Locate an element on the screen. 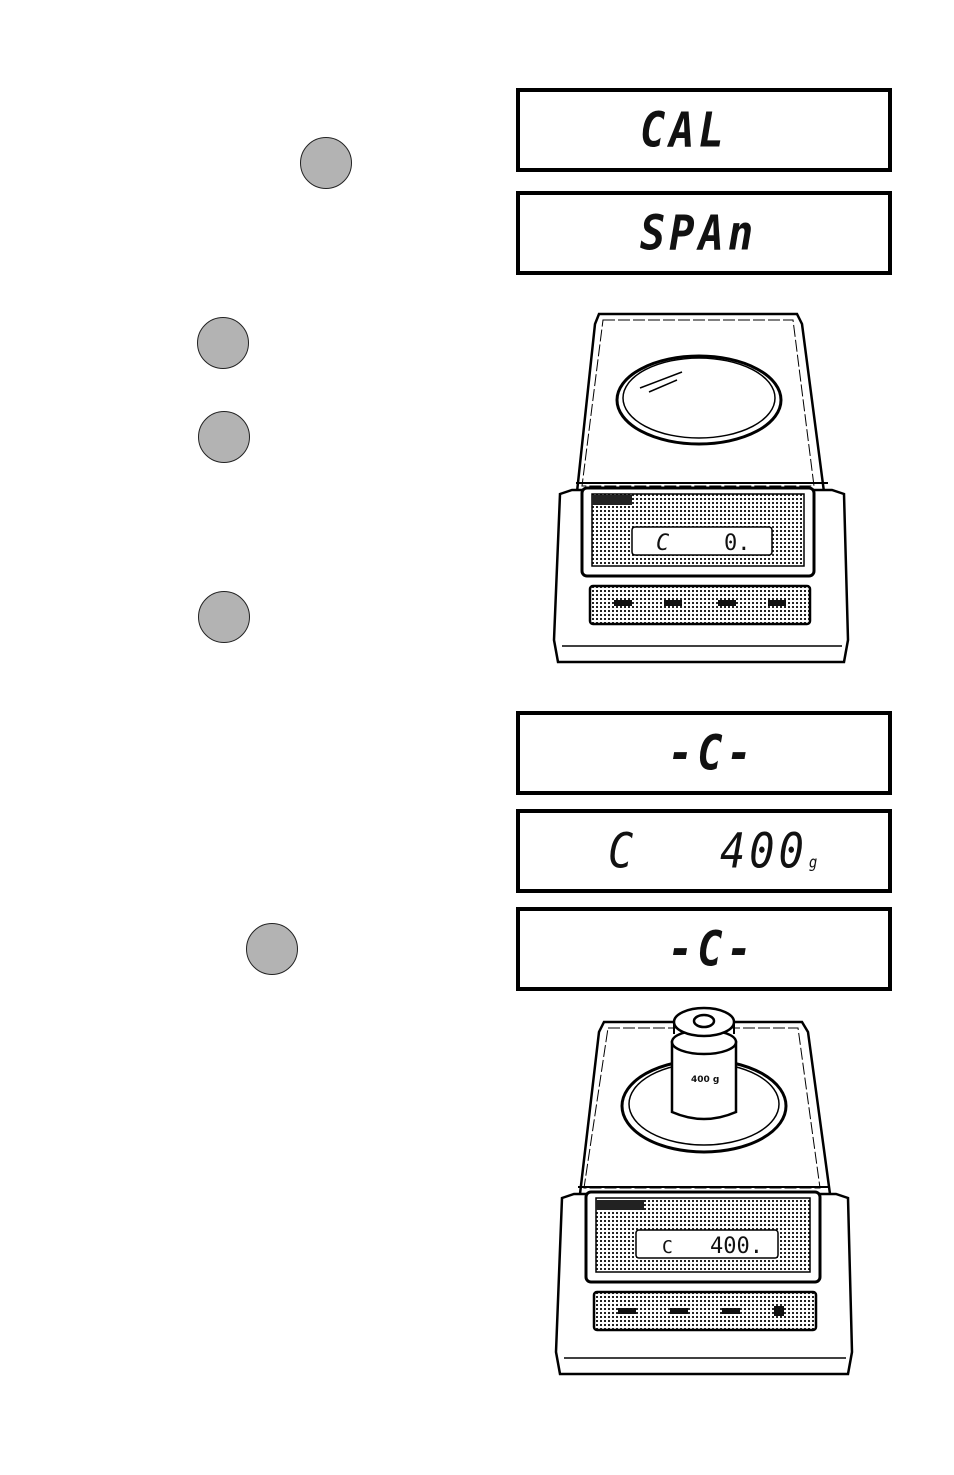  scale-readout-value: 0. is located at coordinates (737, 543).